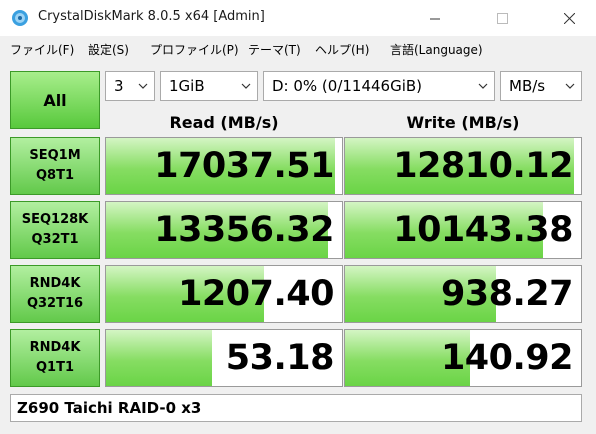 This screenshot has width=596, height=434. I want to click on menu-theme: テーマ(T), so click(274, 49).